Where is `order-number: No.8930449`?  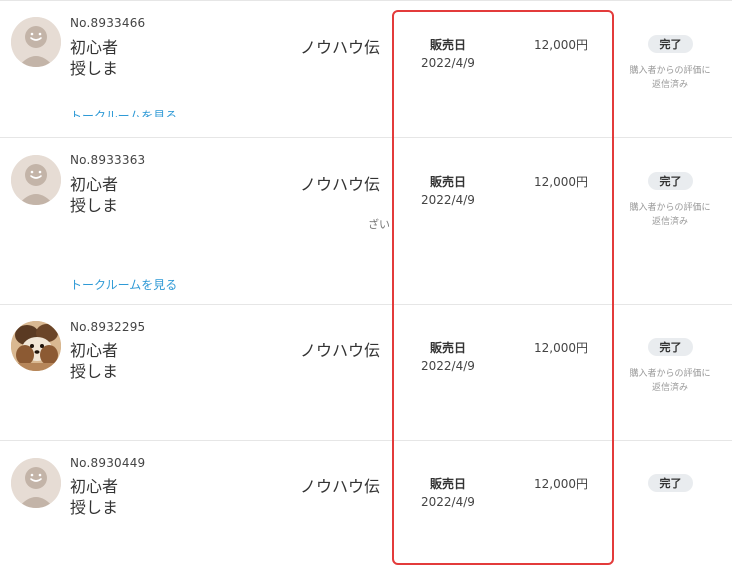 order-number: No.8930449 is located at coordinates (108, 463).